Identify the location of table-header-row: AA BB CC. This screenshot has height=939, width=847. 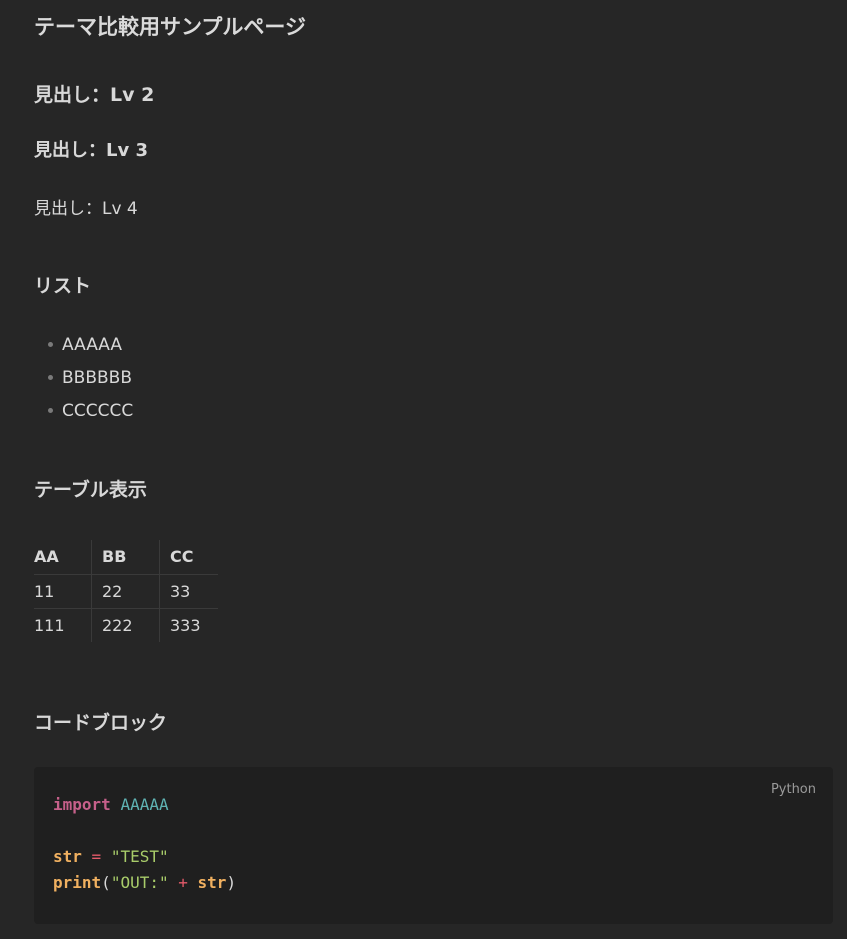
(126, 557).